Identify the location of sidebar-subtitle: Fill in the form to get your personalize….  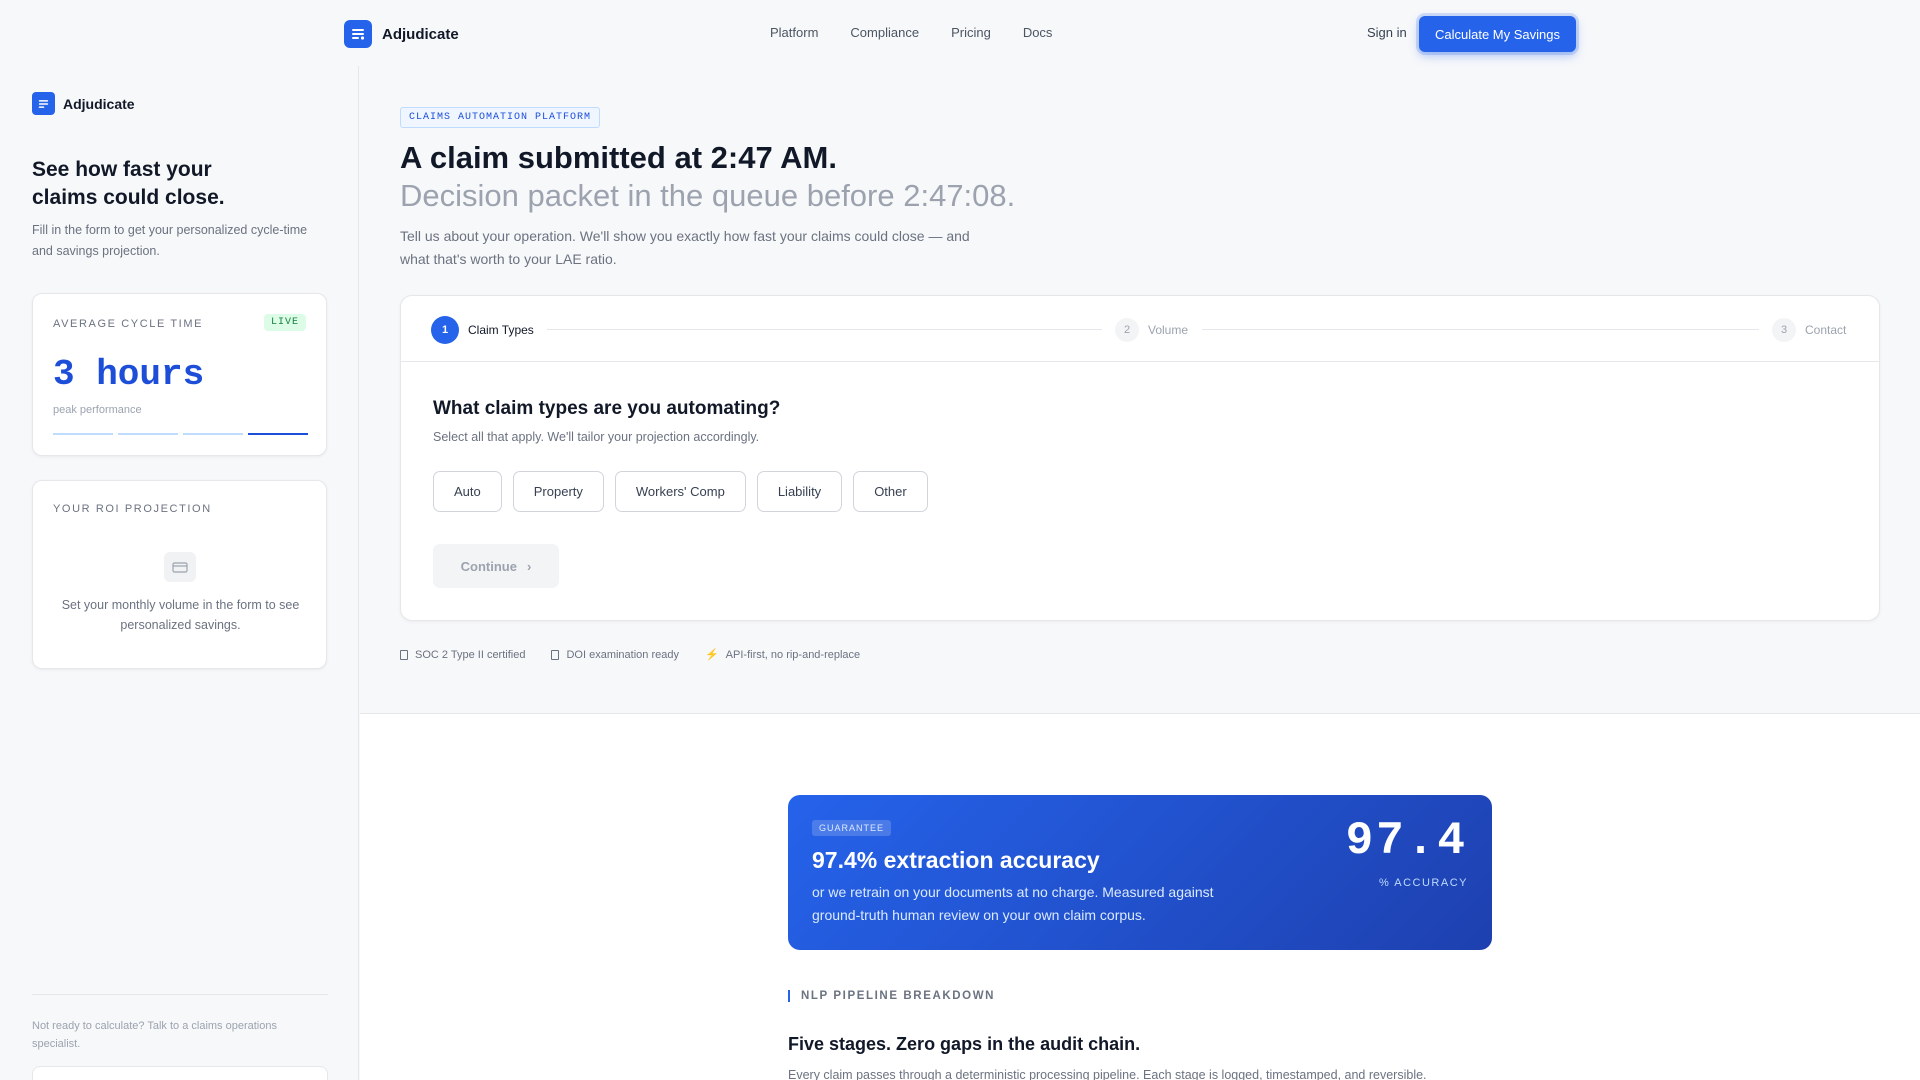
(170, 240).